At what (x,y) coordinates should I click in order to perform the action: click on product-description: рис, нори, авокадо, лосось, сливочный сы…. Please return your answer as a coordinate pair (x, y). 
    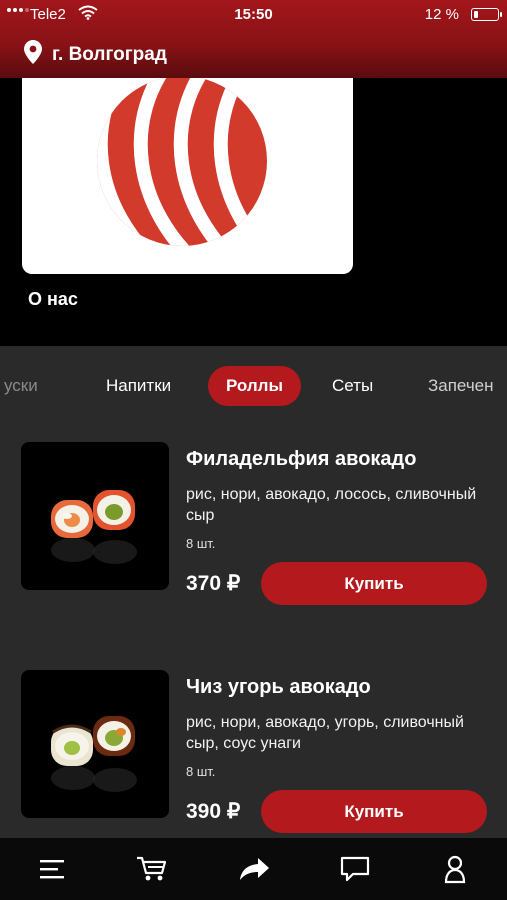
    Looking at the image, I should click on (331, 505).